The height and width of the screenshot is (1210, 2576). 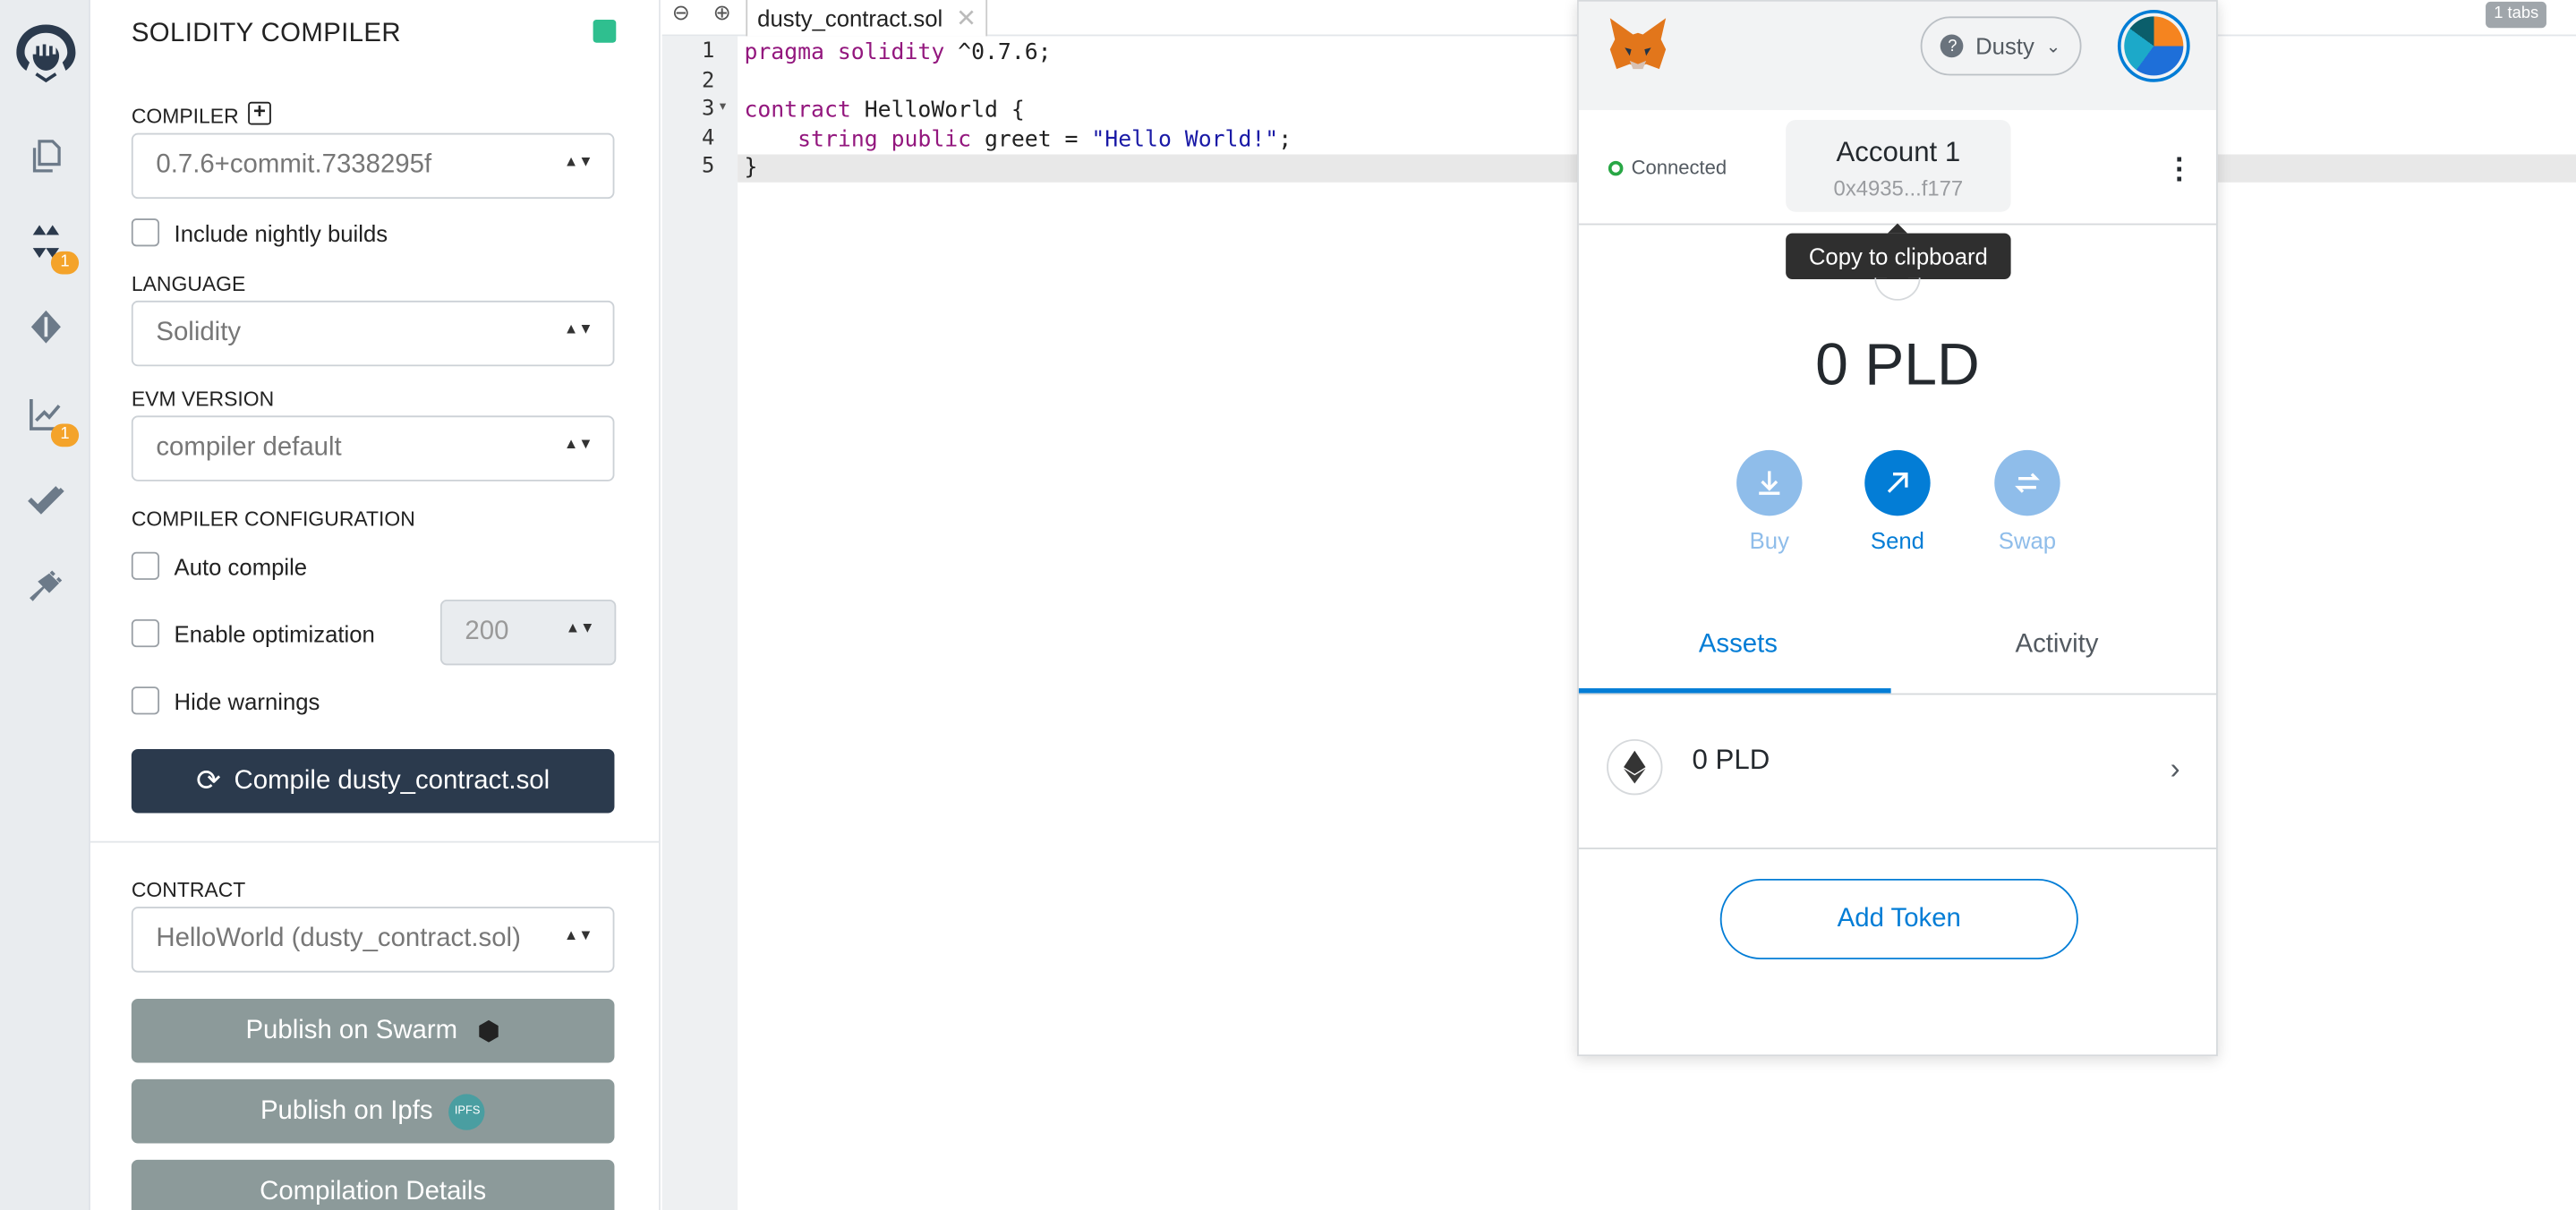 What do you see at coordinates (241, 565) in the screenshot?
I see `auto-compile-label: Auto compile` at bounding box center [241, 565].